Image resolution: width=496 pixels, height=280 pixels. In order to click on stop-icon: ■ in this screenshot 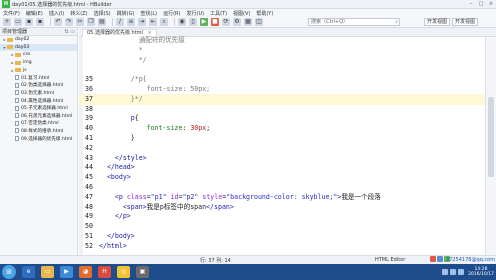, I will do `click(215, 22)`.